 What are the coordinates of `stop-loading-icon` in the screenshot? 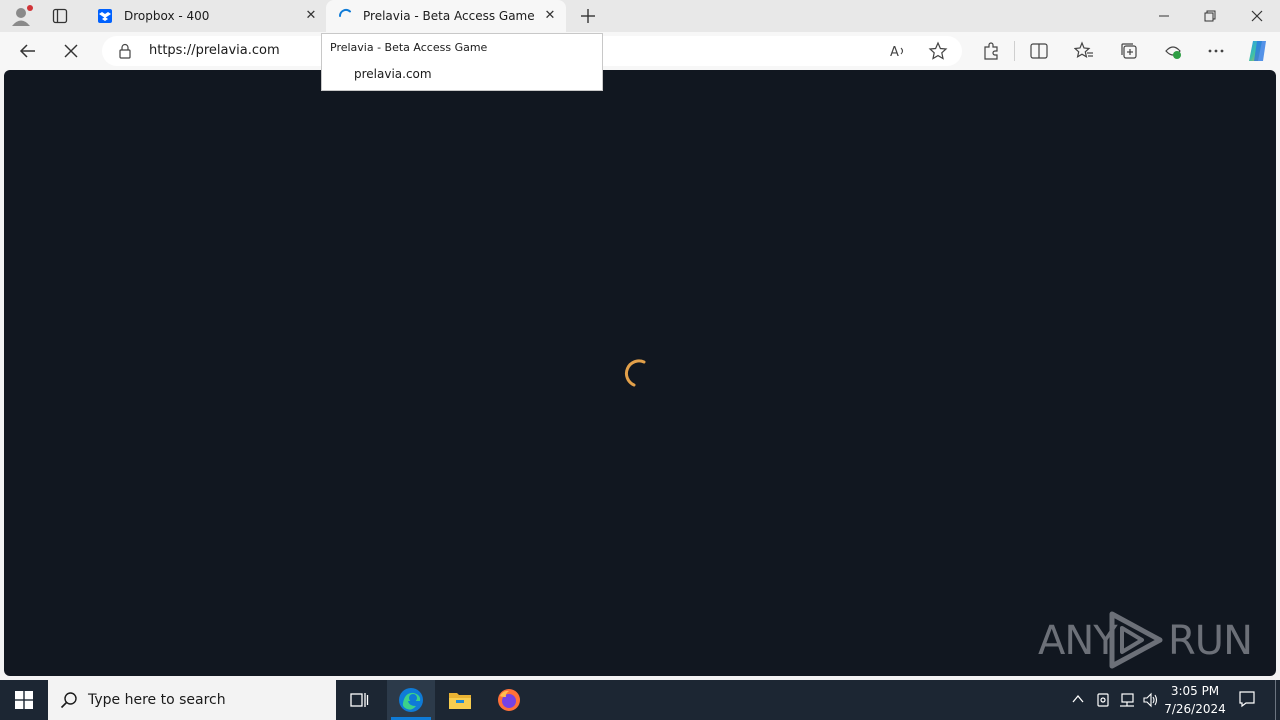 It's located at (71, 51).